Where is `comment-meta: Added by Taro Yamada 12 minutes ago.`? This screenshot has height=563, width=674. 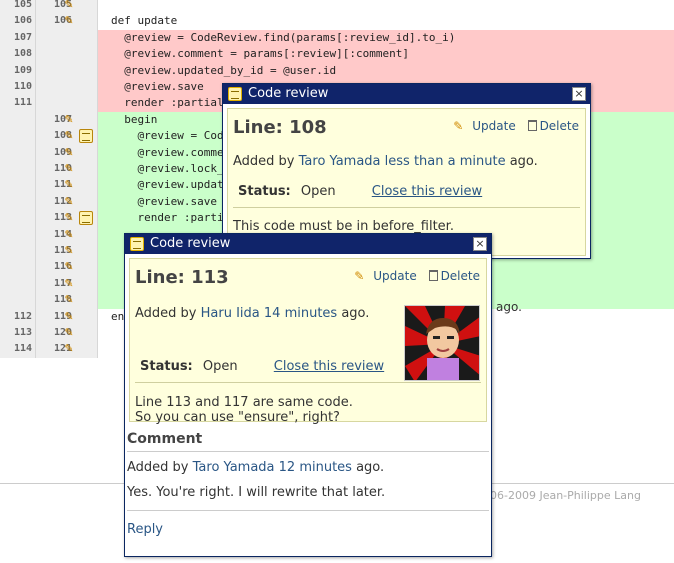
comment-meta: Added by Taro Yamada 12 minutes ago. is located at coordinates (308, 467).